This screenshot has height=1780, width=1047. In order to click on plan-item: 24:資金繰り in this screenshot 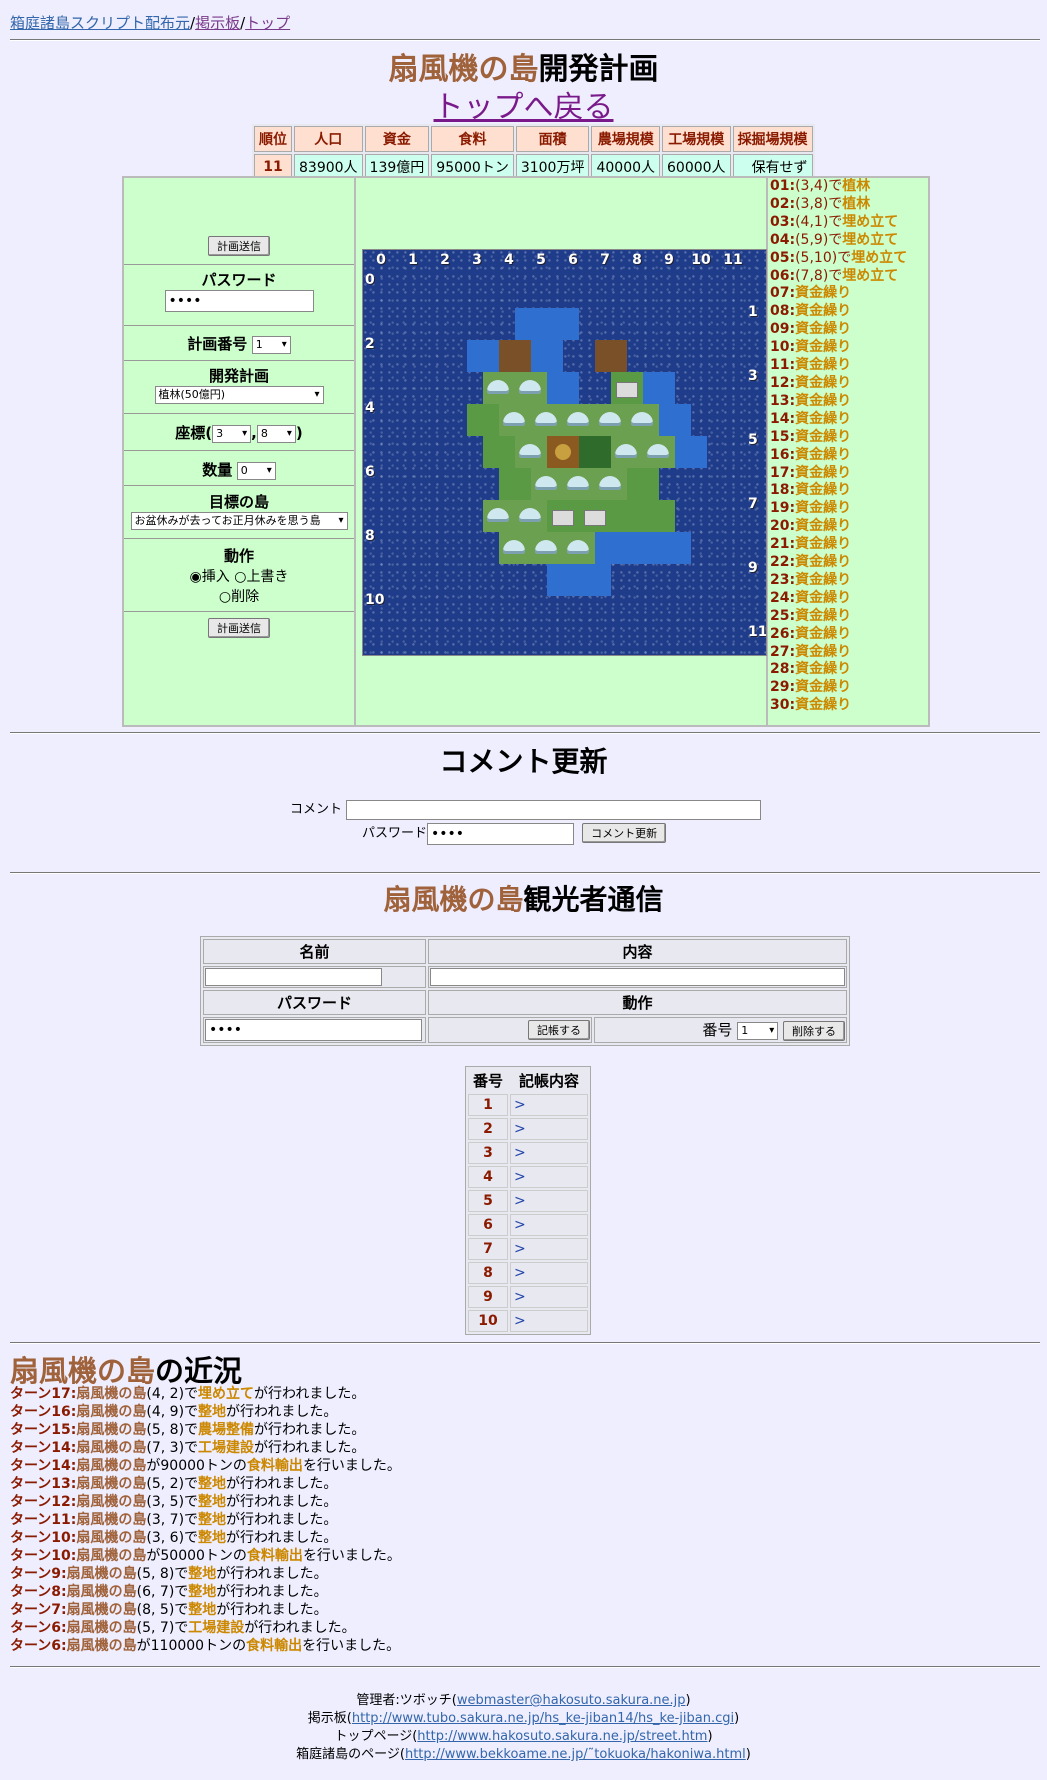, I will do `click(848, 599)`.